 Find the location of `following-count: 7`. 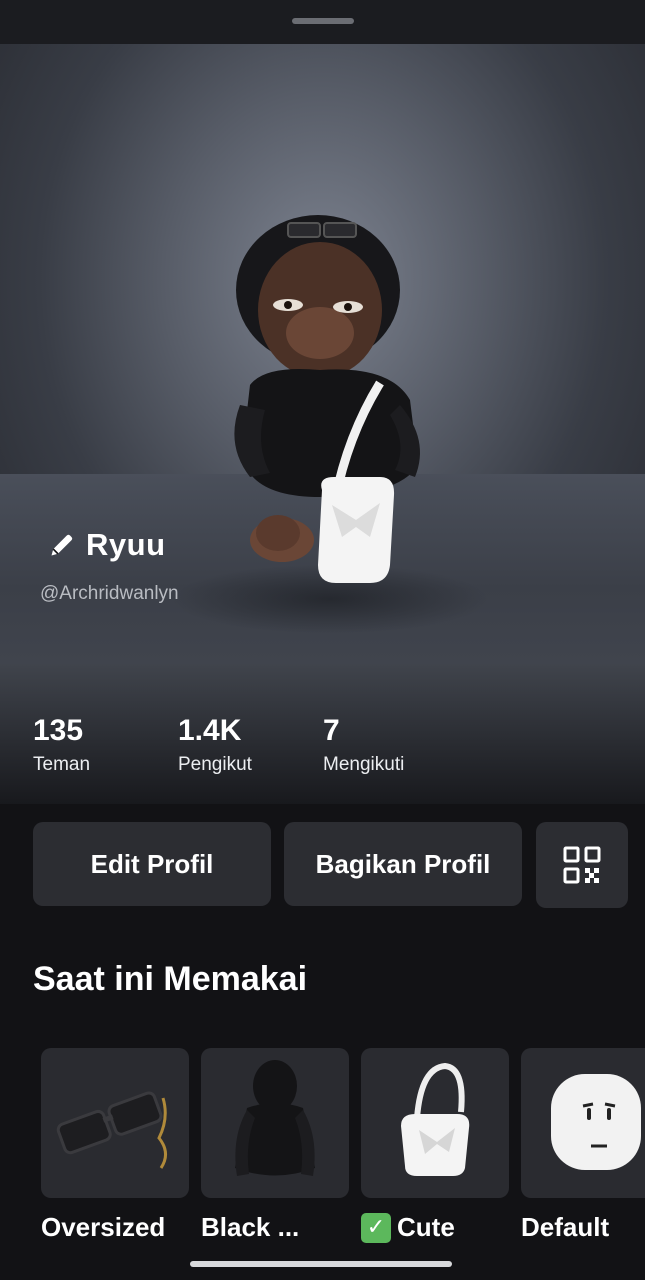

following-count: 7 is located at coordinates (331, 730).